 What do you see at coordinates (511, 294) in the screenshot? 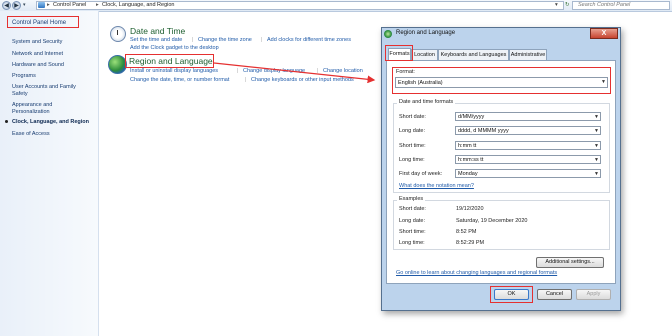
I see `highlight-box-ok` at bounding box center [511, 294].